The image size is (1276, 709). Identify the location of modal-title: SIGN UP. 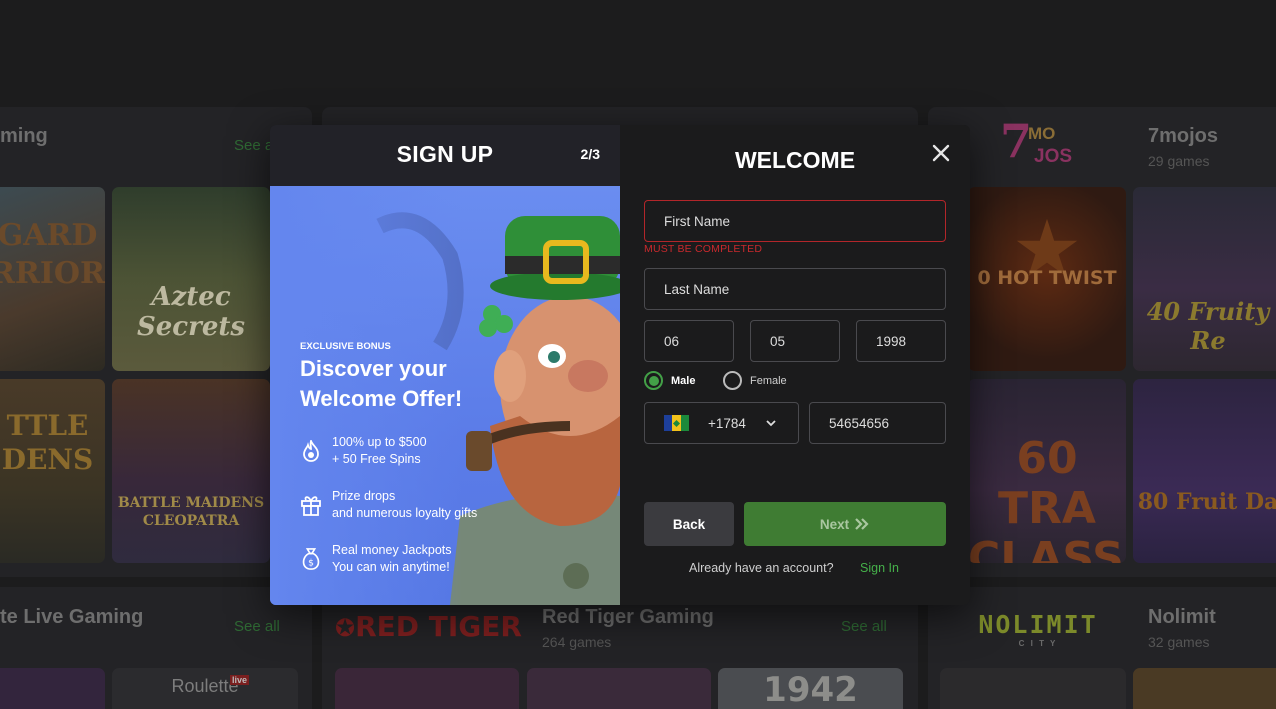
(445, 154).